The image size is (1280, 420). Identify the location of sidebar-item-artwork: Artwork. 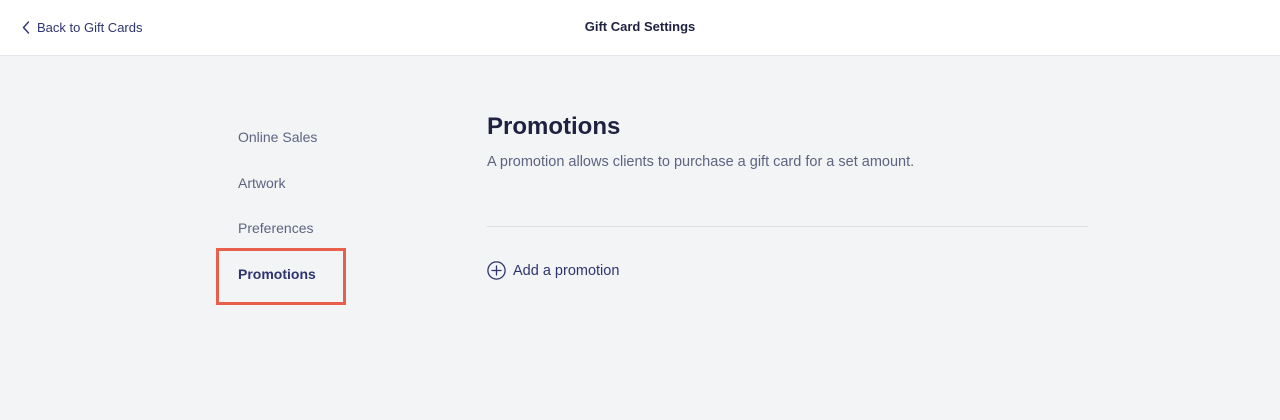
(261, 183).